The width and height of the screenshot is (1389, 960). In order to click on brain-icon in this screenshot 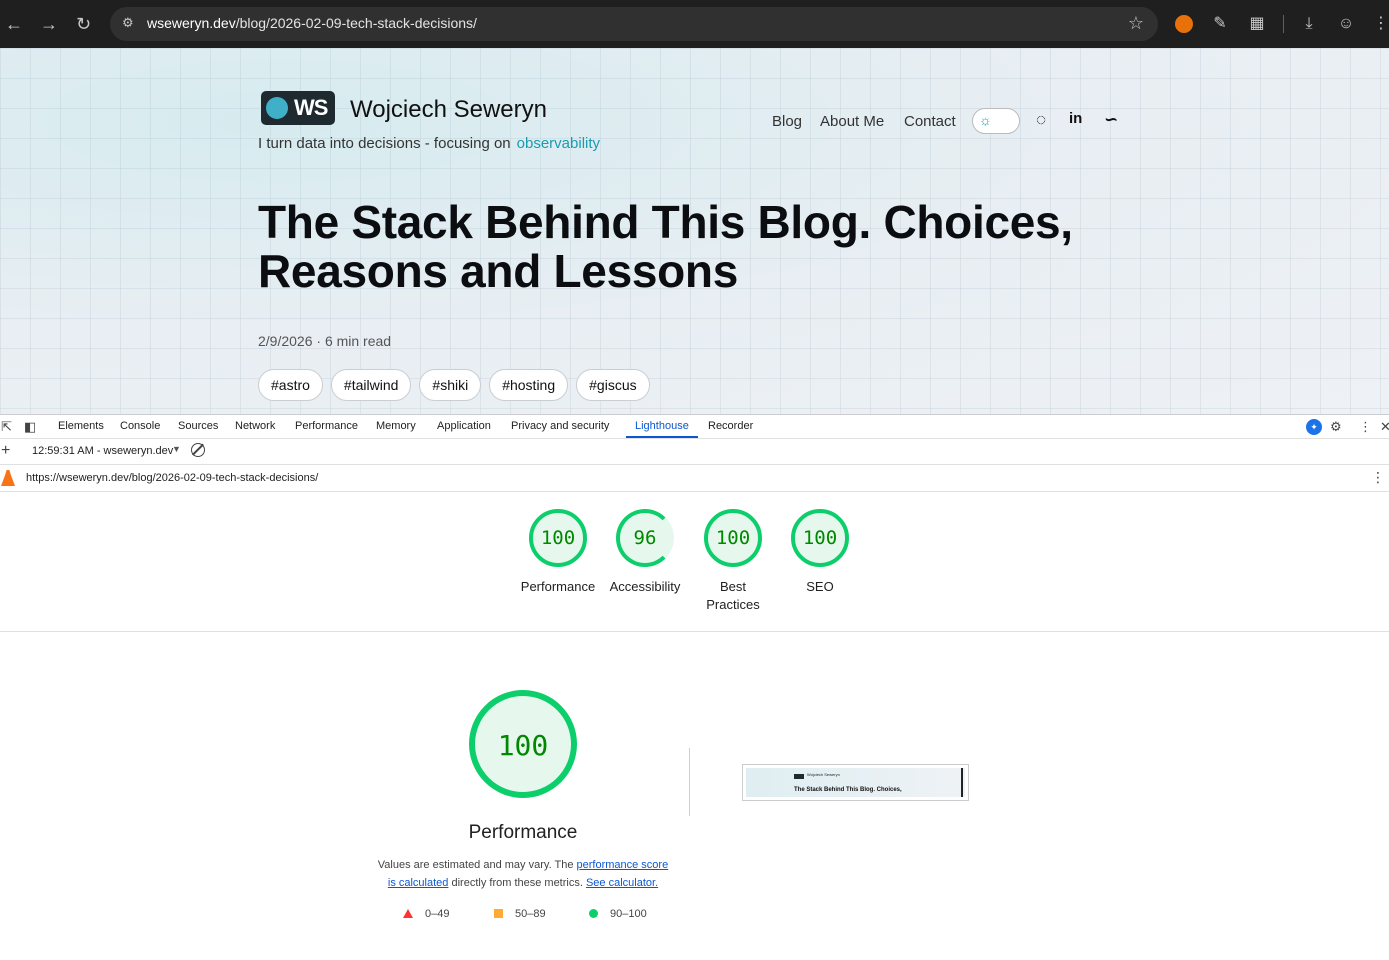, I will do `click(277, 108)`.